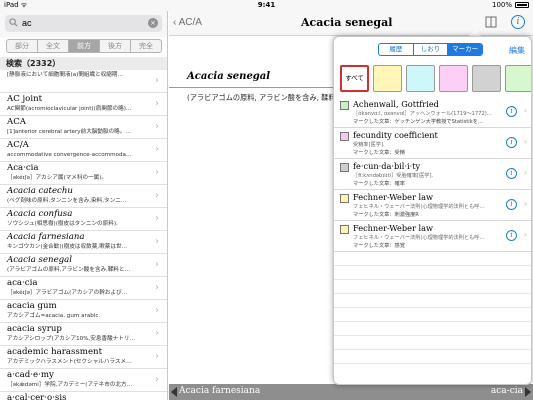 This screenshot has width=533, height=400. What do you see at coordinates (528, 392) in the screenshot?
I see `next-arrow-icon` at bounding box center [528, 392].